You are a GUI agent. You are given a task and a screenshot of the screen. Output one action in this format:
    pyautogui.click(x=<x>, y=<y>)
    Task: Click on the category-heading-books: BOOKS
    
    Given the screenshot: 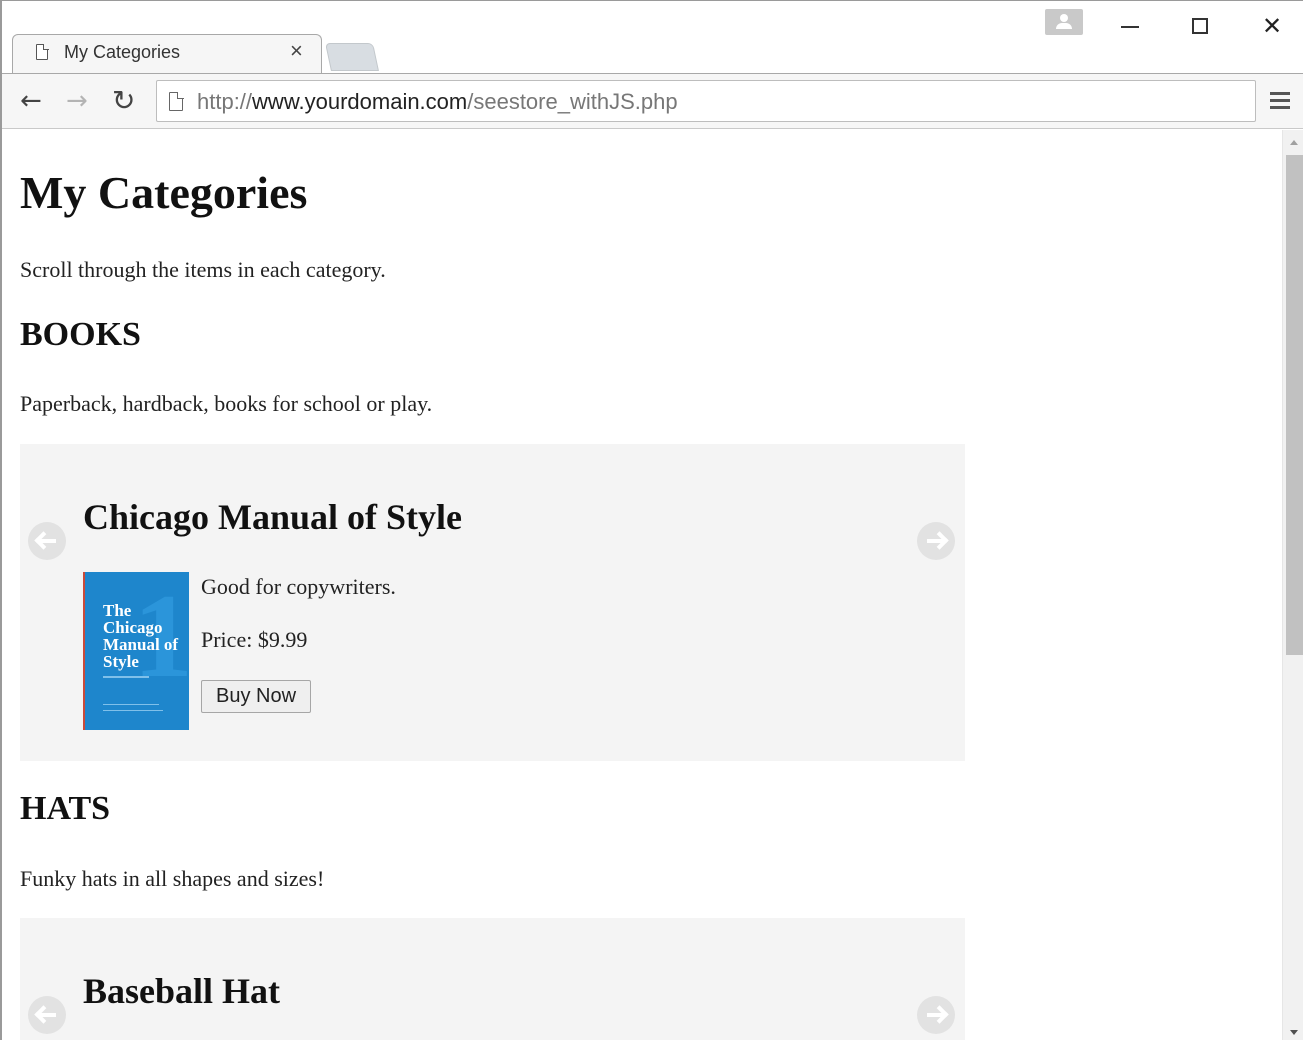 What is the action you would take?
    pyautogui.click(x=80, y=334)
    